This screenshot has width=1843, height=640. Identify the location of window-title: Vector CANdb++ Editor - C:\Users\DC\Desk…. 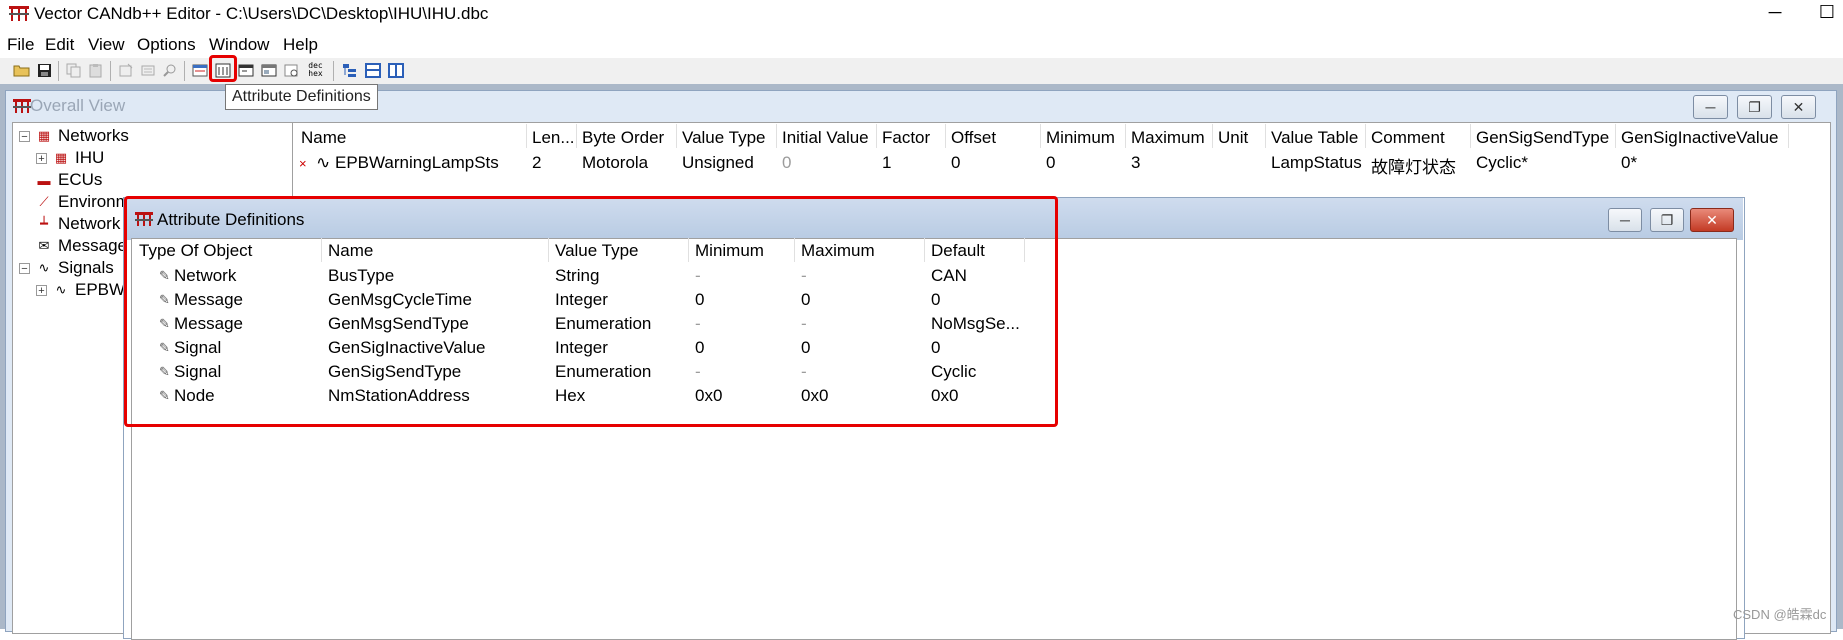
(261, 13).